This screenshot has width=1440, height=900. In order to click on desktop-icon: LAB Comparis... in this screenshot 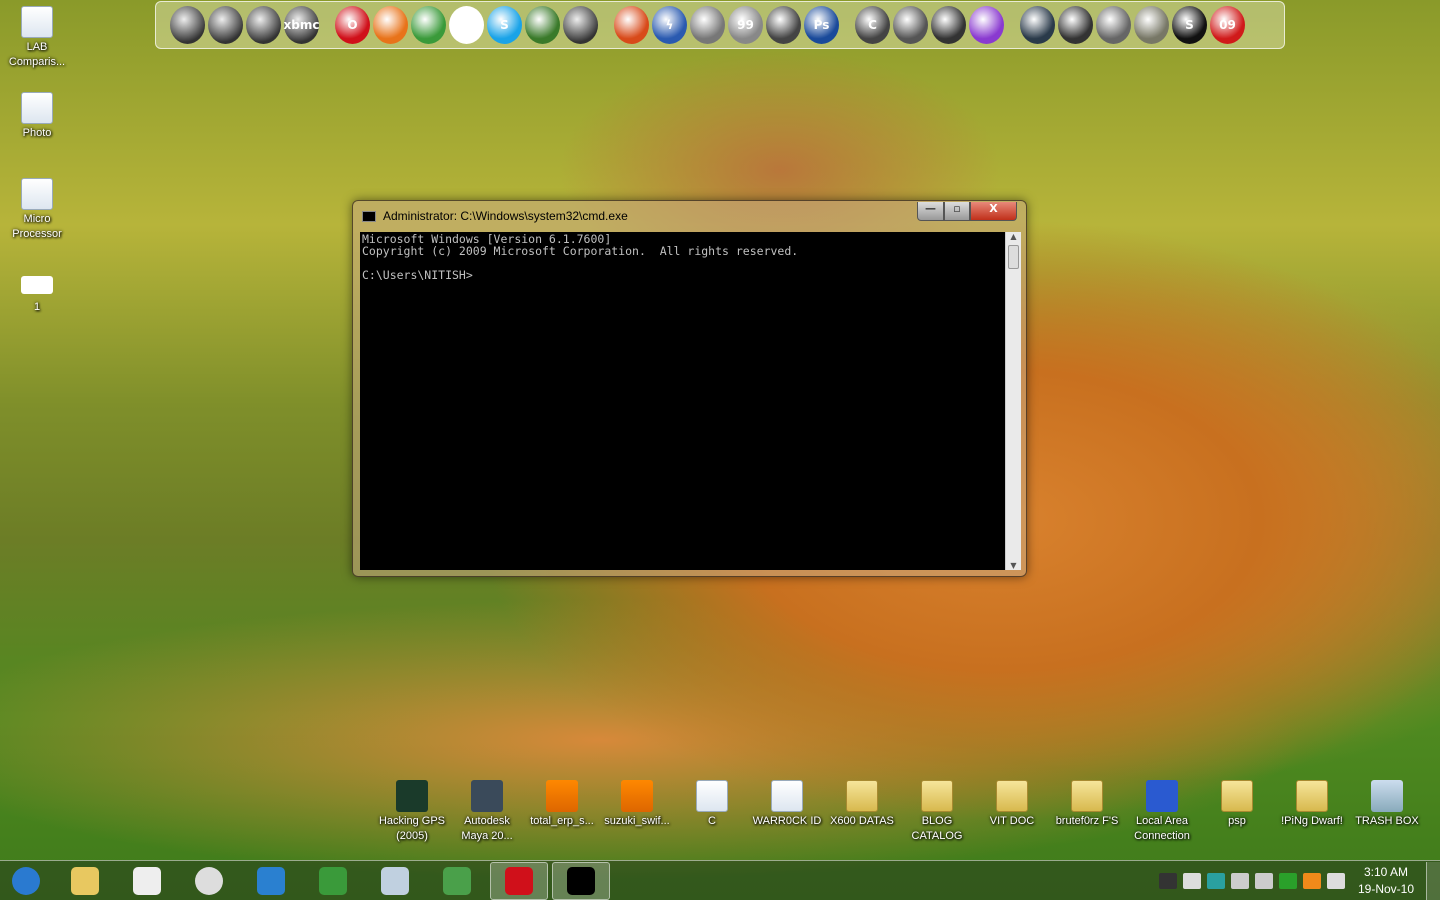, I will do `click(37, 38)`.